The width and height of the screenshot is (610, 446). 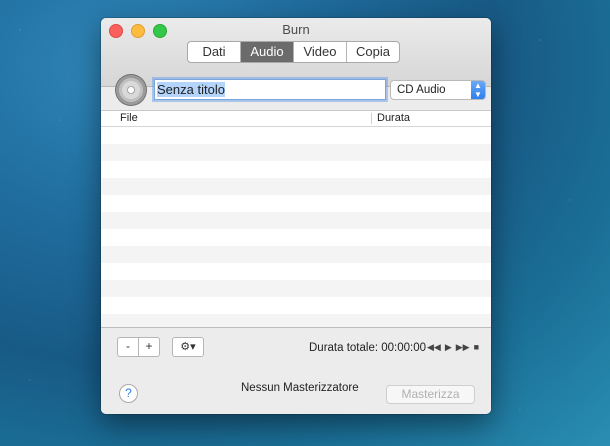 I want to click on rewind-icon: ◀◀, so click(x=434, y=347).